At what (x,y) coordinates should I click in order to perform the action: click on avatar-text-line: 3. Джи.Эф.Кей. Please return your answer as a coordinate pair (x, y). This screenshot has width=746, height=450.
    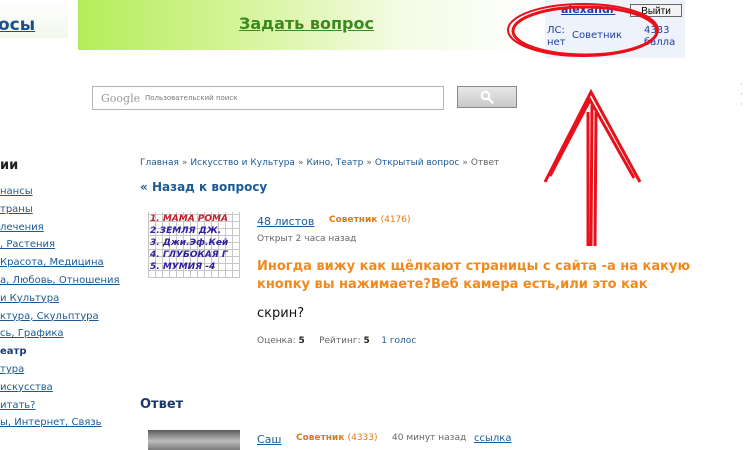
    Looking at the image, I should click on (189, 243).